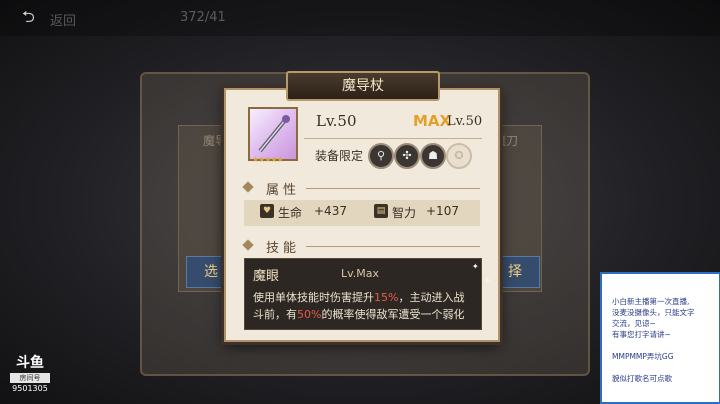  I want to click on skill-name: 魔眼, so click(266, 276).